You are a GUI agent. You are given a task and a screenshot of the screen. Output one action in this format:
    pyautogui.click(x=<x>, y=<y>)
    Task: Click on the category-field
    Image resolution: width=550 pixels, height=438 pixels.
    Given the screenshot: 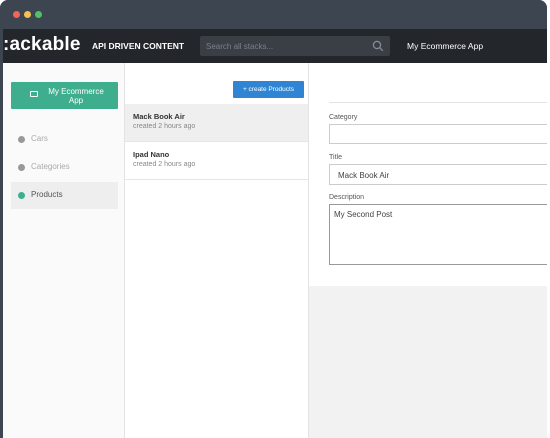 What is the action you would take?
    pyautogui.click(x=438, y=134)
    